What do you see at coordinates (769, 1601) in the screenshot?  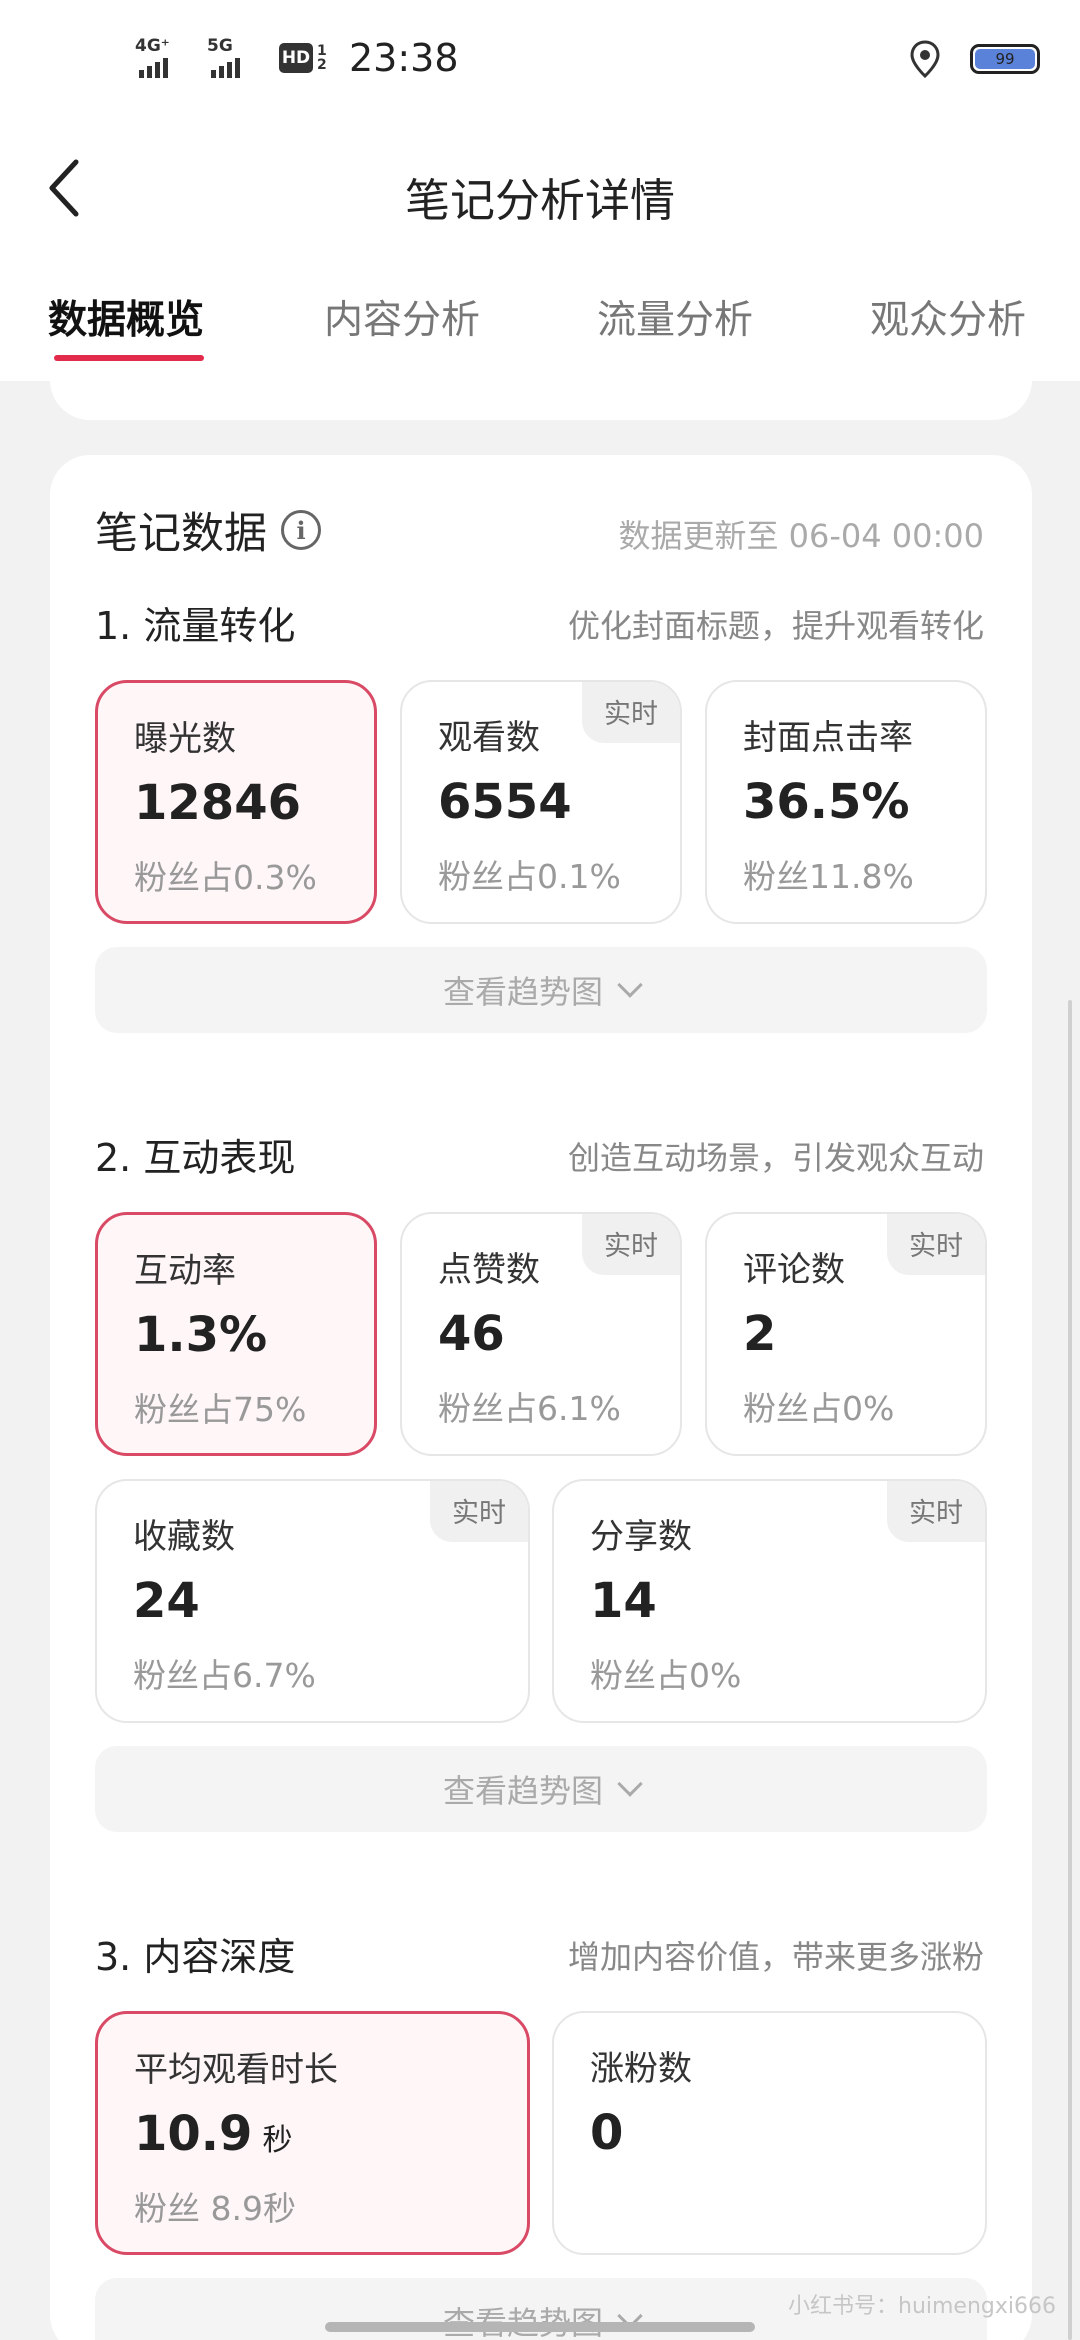 I see `stat-shares: 实时 分享数 14 粉丝占0%` at bounding box center [769, 1601].